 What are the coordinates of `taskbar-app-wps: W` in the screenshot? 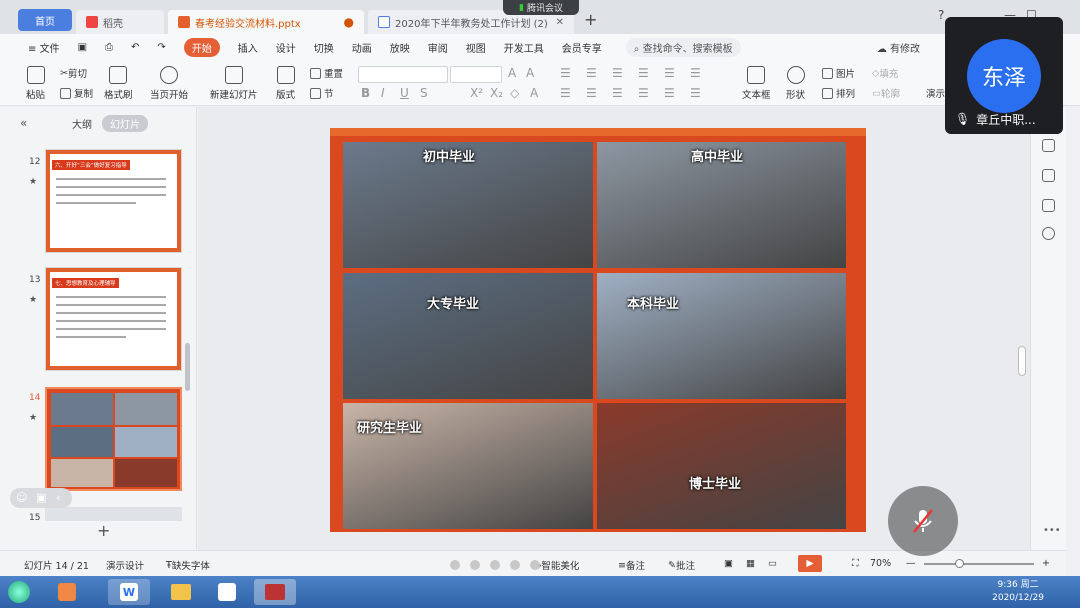 It's located at (129, 592).